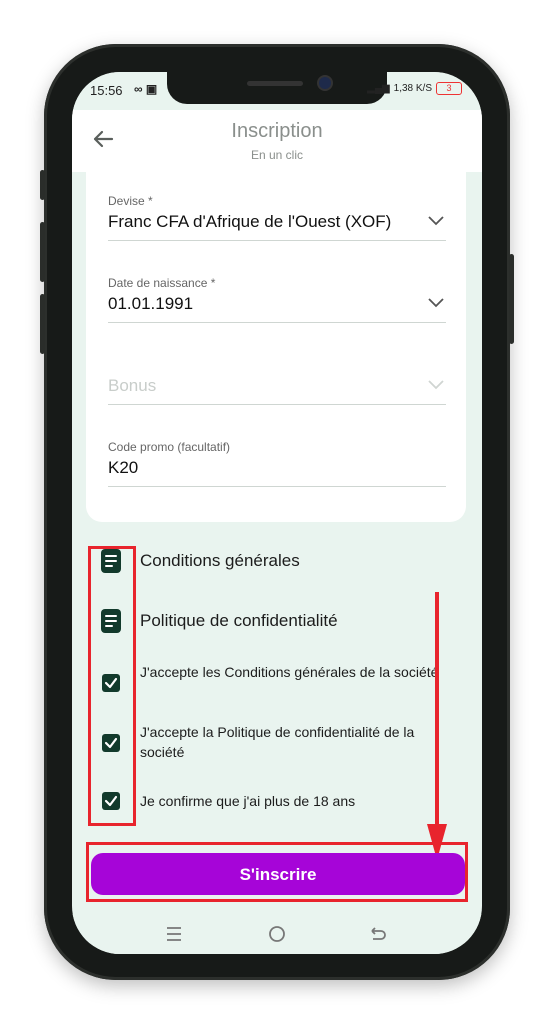 The height and width of the screenshot is (1024, 551). Describe the element at coordinates (275, 83) in the screenshot. I see `speaker-grill` at that location.